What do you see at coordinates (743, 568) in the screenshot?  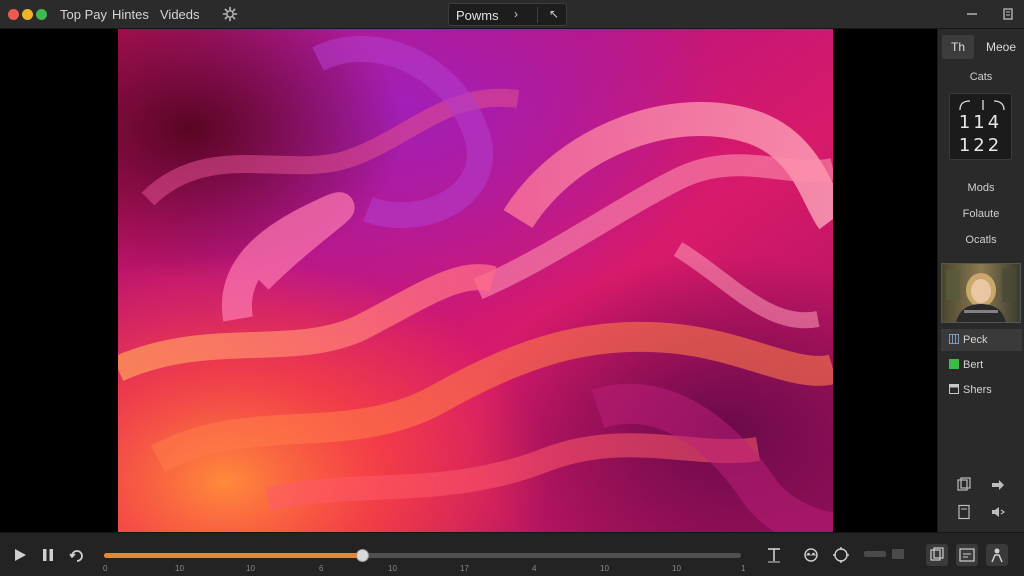 I see `tick-label: 1` at bounding box center [743, 568].